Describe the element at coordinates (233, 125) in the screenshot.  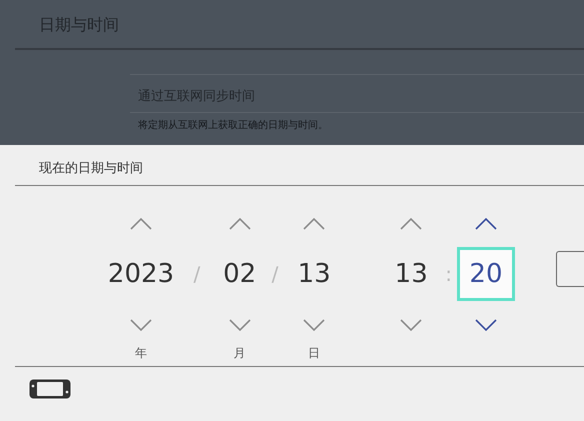
I see `setting-description: 将定期从互联网上获取正确的日期与时间。` at that location.